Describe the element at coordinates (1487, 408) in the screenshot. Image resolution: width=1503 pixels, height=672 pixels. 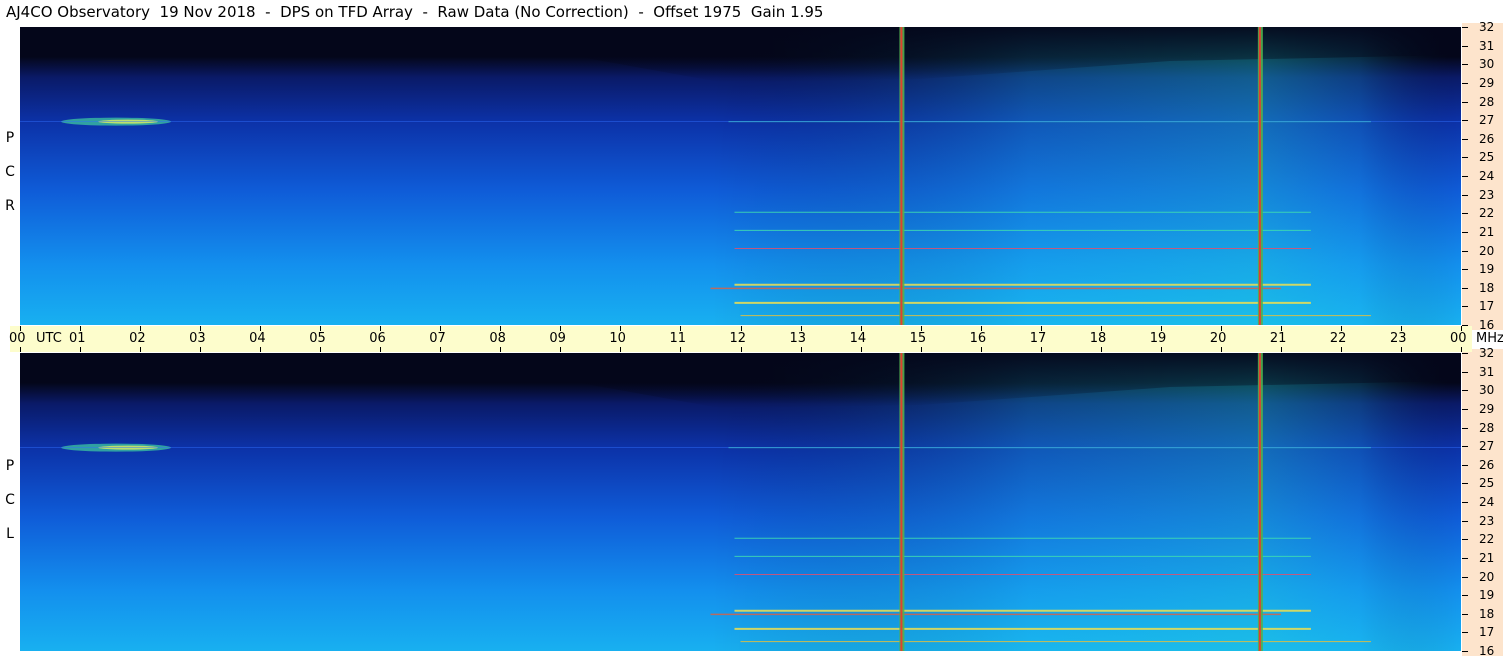
I see `freq-tick-text: 29` at that location.